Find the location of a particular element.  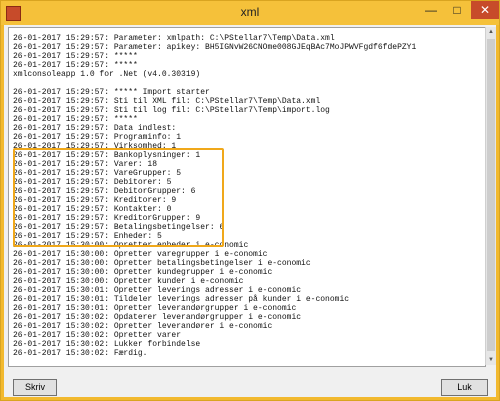

minimize-button: — is located at coordinates (431, 10).